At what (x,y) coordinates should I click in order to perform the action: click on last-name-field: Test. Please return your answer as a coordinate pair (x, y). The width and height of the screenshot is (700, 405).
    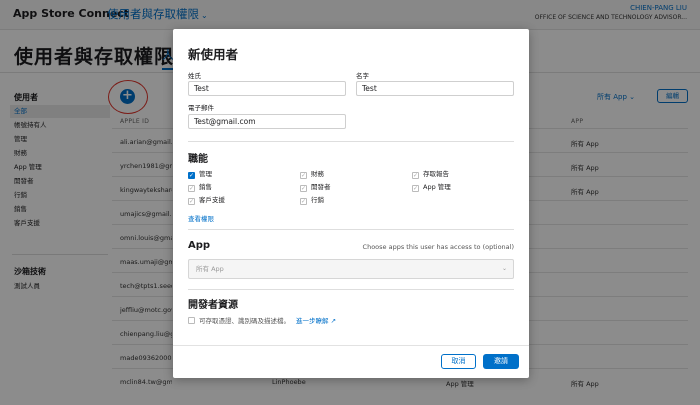
    Looking at the image, I should click on (267, 88).